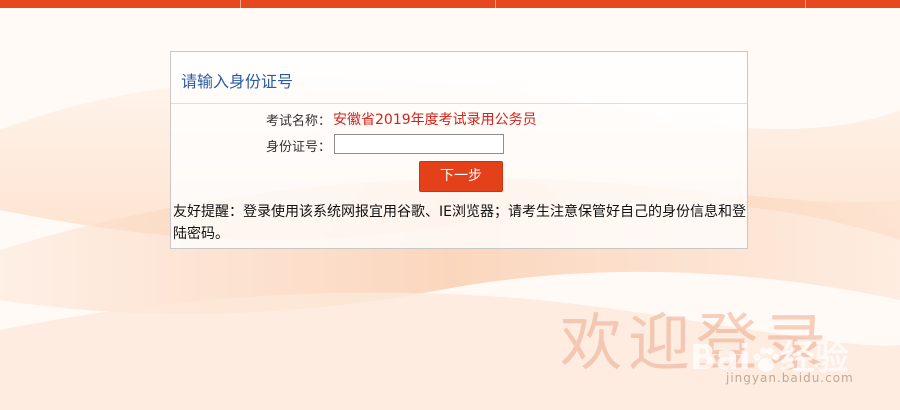 This screenshot has height=410, width=900. Describe the element at coordinates (790, 378) in the screenshot. I see `watermark-url: jingyan.baidu.com` at that location.